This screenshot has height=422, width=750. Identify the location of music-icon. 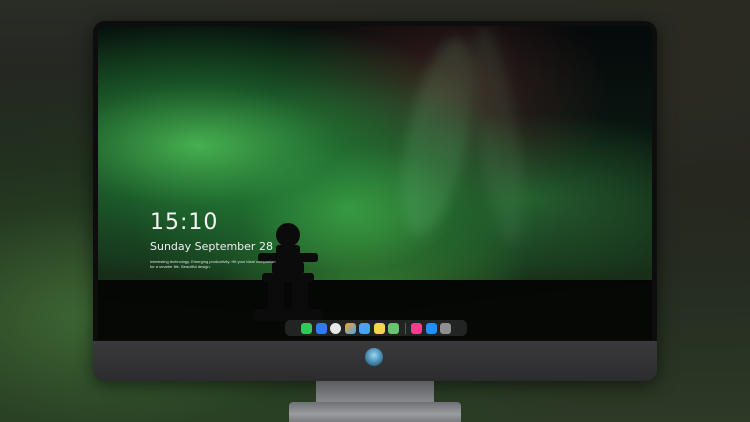
(416, 328).